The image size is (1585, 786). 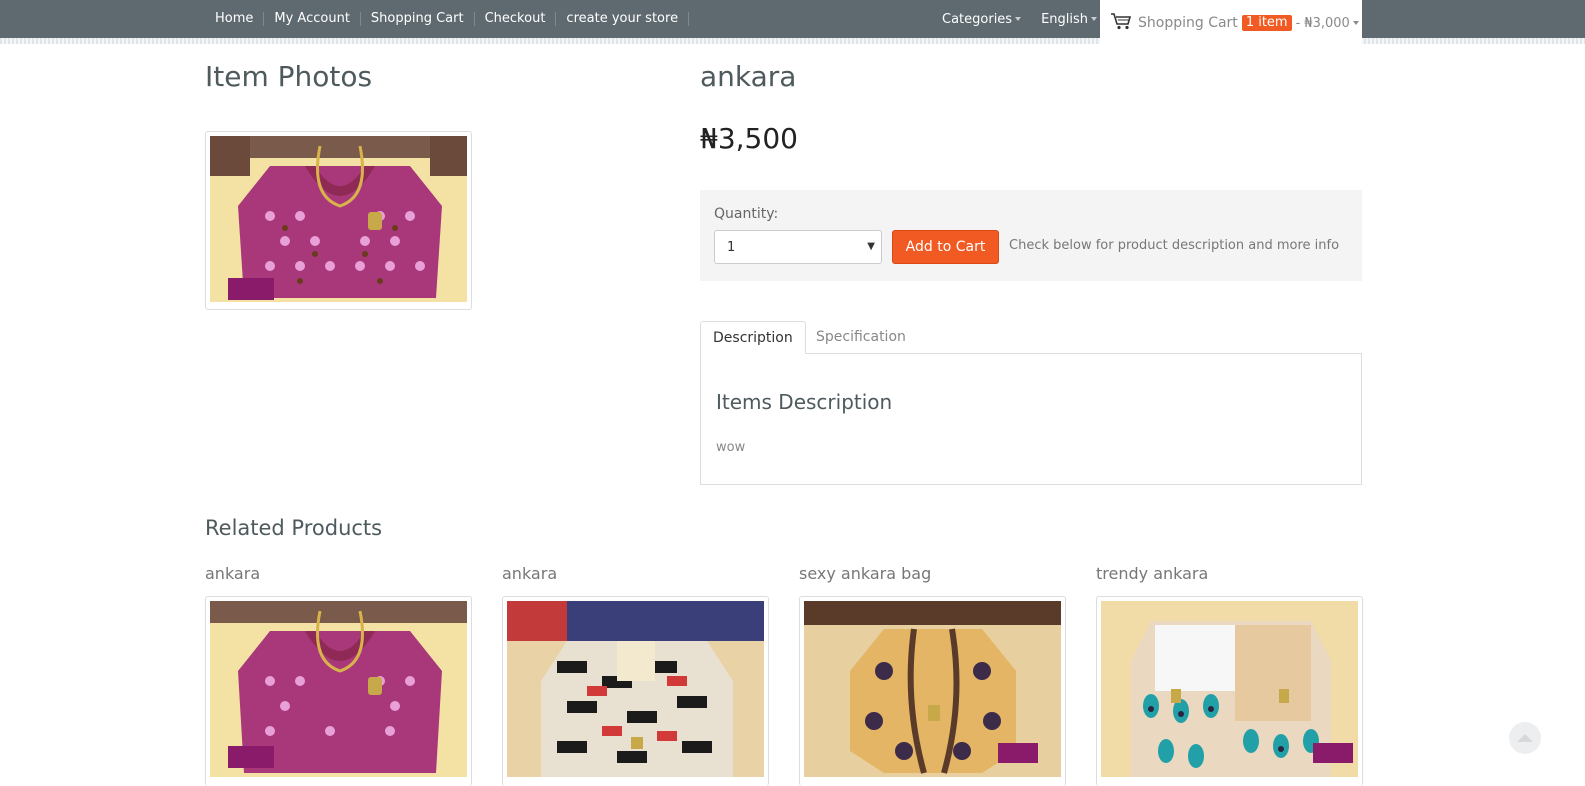 I want to click on quantity-label: Quantity:, so click(x=746, y=214).